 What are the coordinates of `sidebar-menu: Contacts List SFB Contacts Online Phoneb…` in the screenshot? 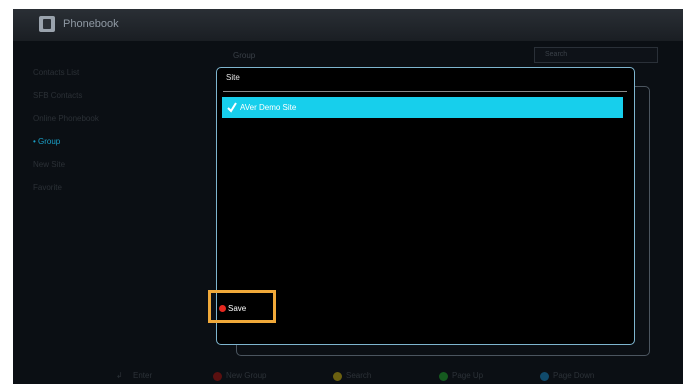 It's located at (66, 130).